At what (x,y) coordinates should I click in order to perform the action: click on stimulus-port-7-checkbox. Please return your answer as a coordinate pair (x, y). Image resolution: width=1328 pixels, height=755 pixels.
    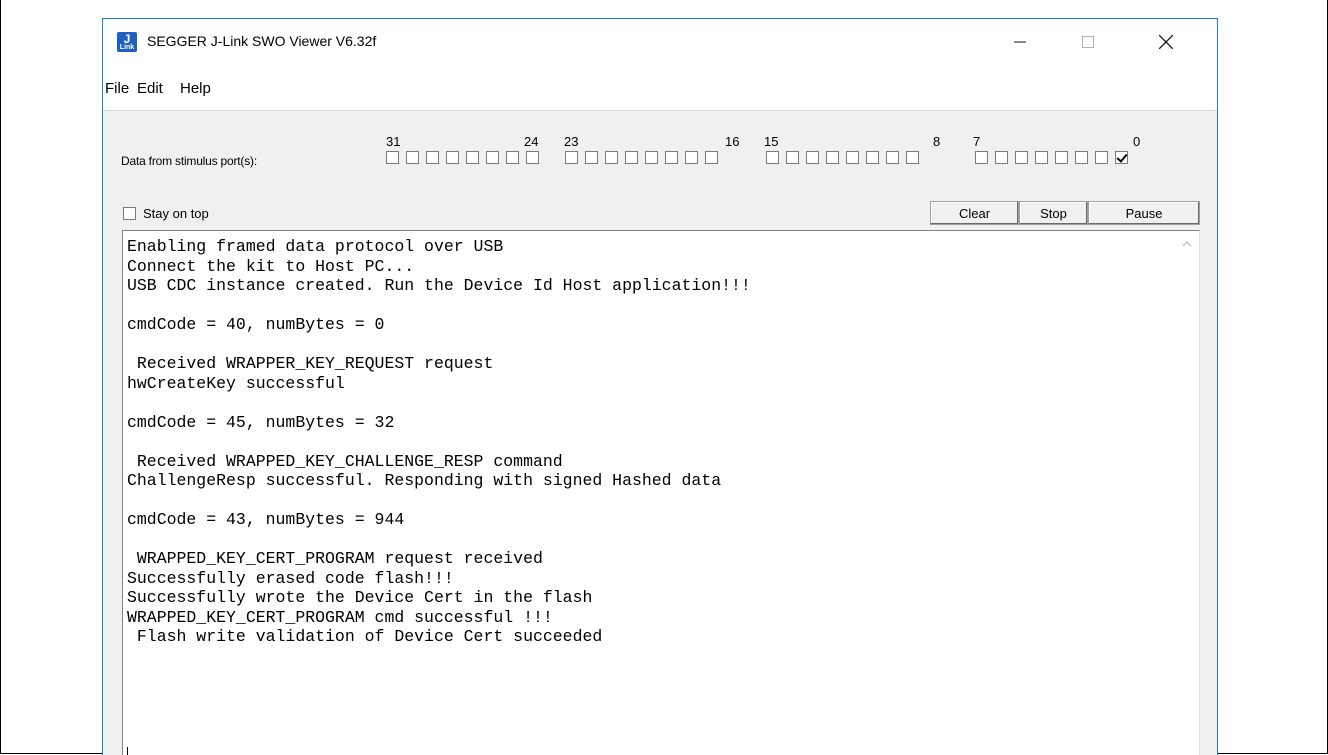
    Looking at the image, I should click on (981, 157).